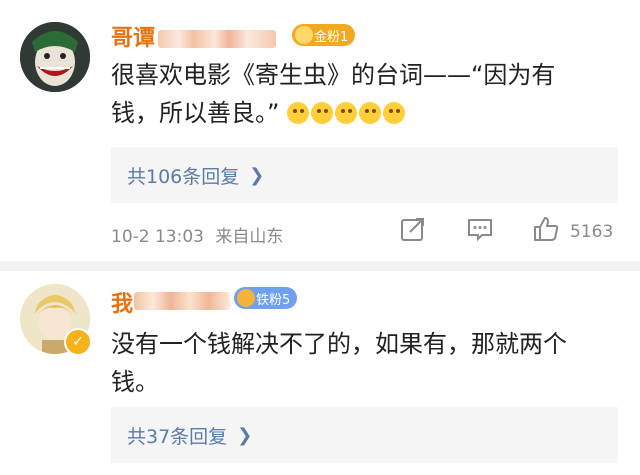 The width and height of the screenshot is (640, 475). What do you see at coordinates (333, 75) in the screenshot?
I see `comment-text-line: 很喜欢电影《寄生虫》的台词——“因为有` at bounding box center [333, 75].